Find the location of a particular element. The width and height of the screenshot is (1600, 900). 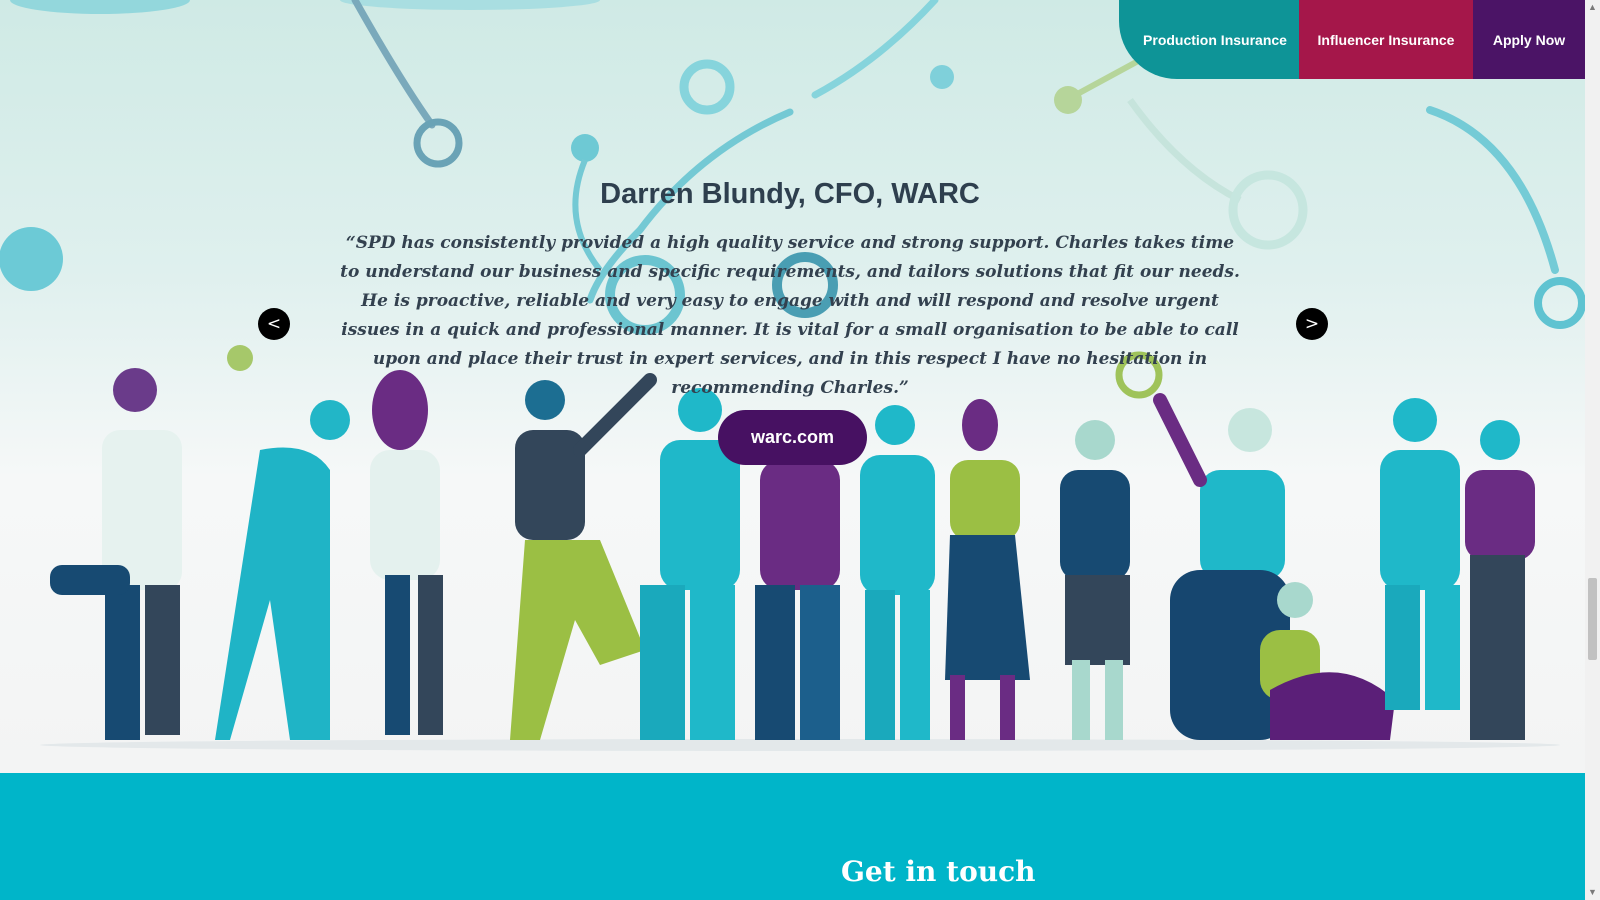

vertical-scrollbar: ▲ ▼ is located at coordinates (1592, 450).